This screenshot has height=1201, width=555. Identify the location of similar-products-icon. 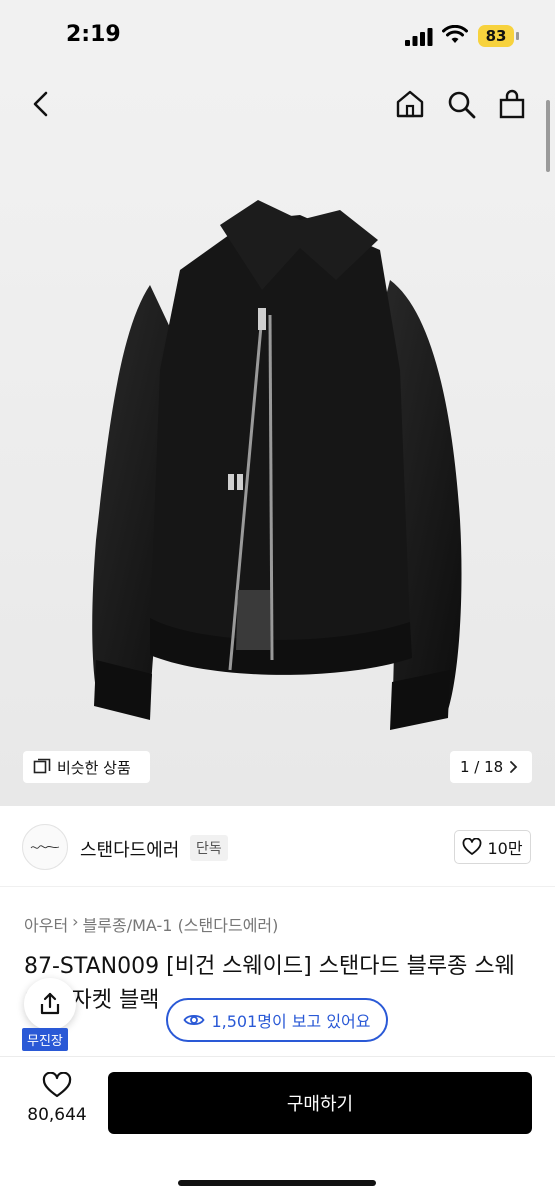
(42, 766).